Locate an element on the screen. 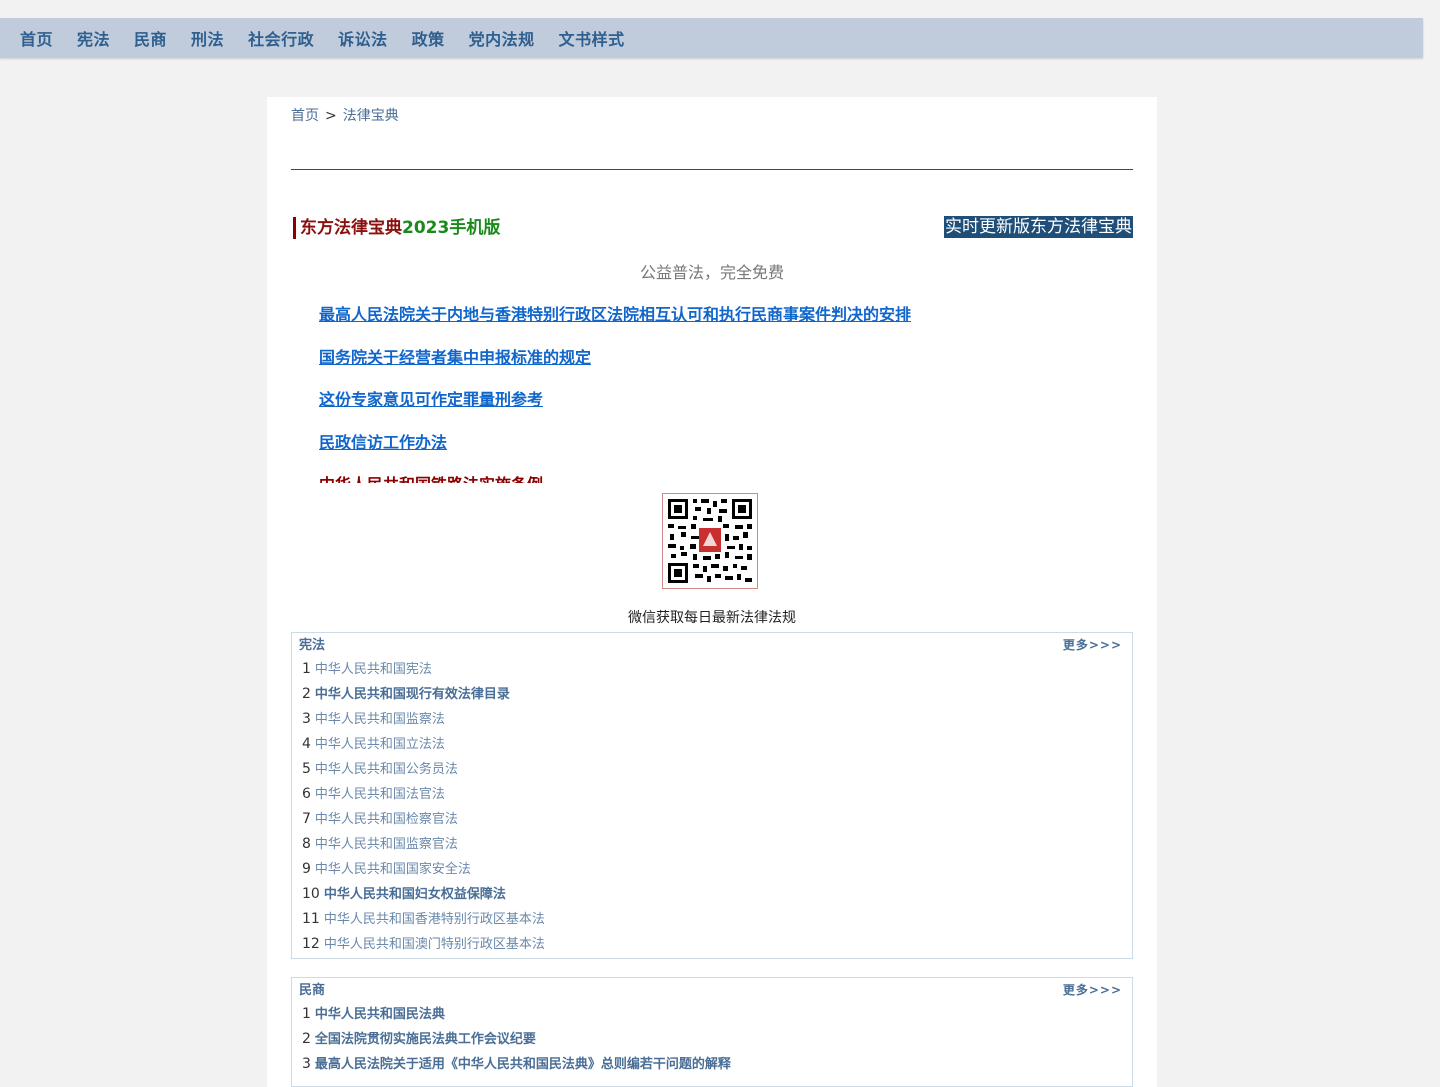 The width and height of the screenshot is (1440, 1087). item-title: 最高人民法院关于适用《中华人民共和国民法典》总则编若干问题的解释 is located at coordinates (523, 1064).